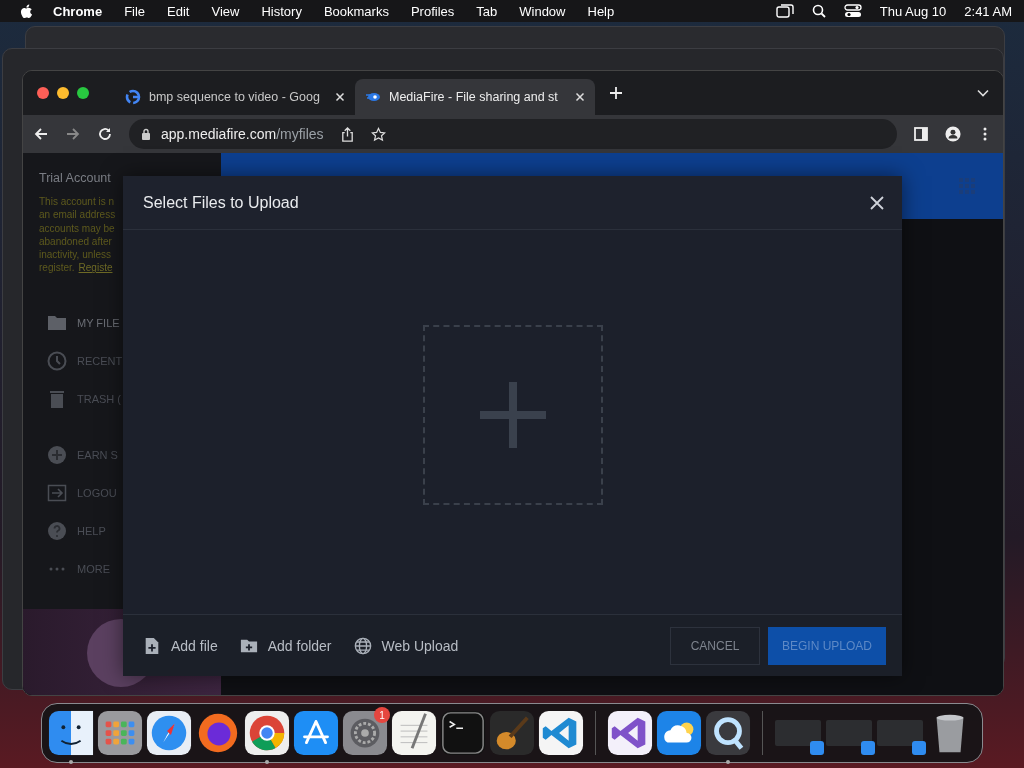 The width and height of the screenshot is (1024, 768). I want to click on share-icon, so click(347, 134).